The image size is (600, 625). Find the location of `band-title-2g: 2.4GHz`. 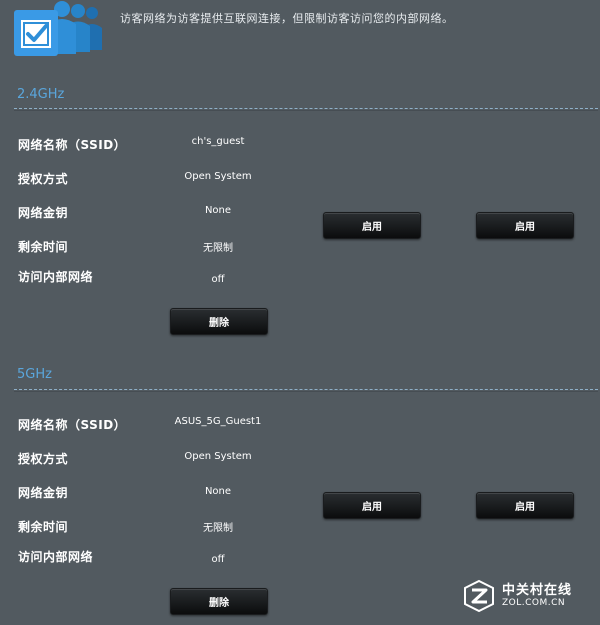

band-title-2g: 2.4GHz is located at coordinates (41, 94).